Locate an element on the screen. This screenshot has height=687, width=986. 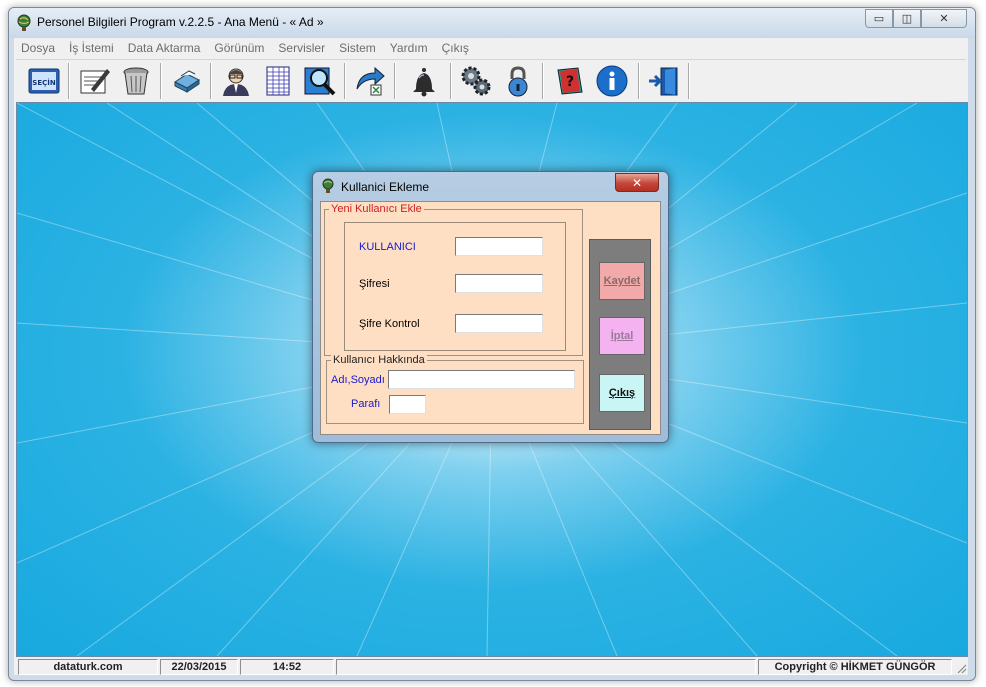
padlock-icon is located at coordinates (518, 81).